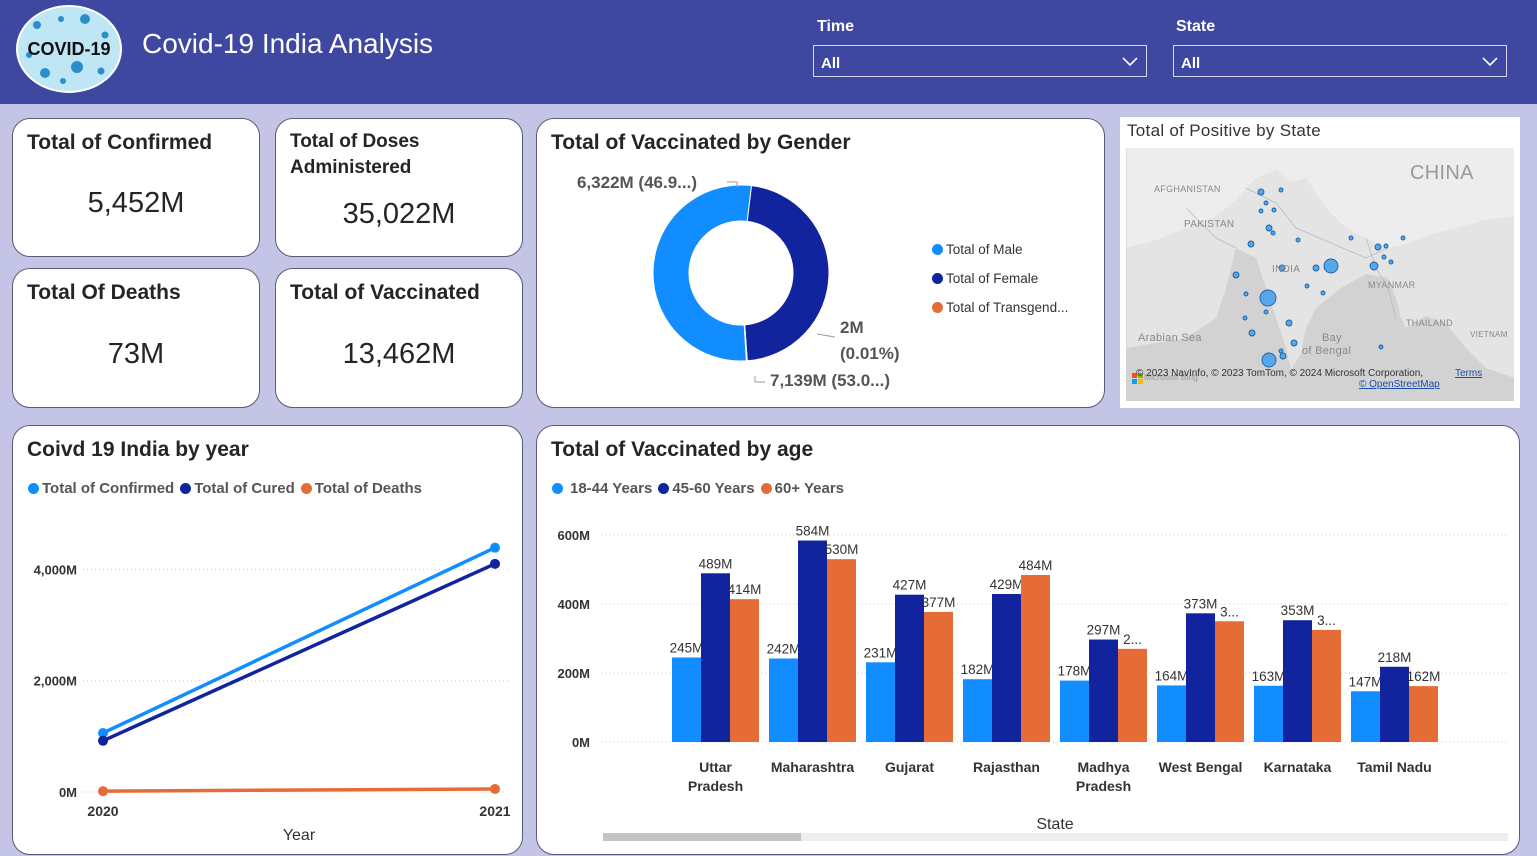 The height and width of the screenshot is (856, 1537). I want to click on time-filter-dropdown: All, so click(980, 61).